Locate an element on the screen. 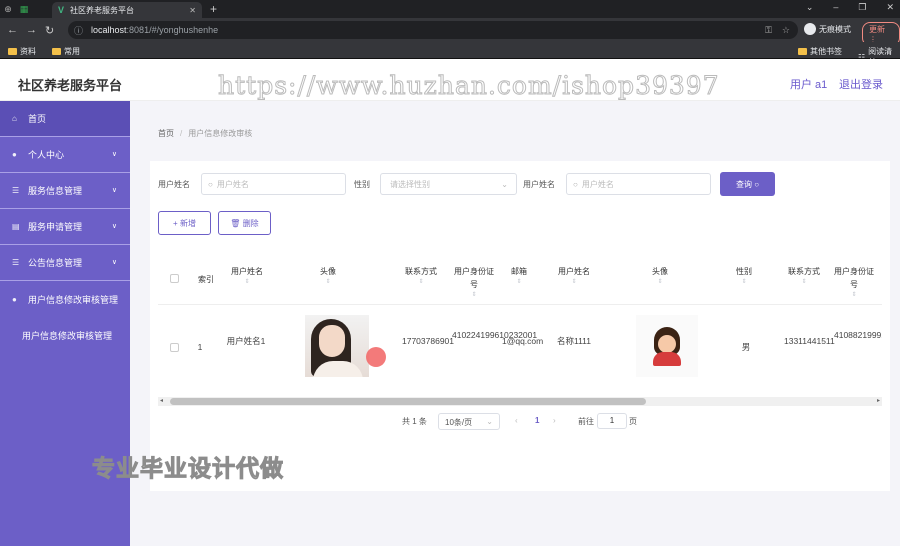 The height and width of the screenshot is (546, 900). bookmarks-bar: 资料 常用 其他书签 ☷阅读清单 is located at coordinates (450, 54).